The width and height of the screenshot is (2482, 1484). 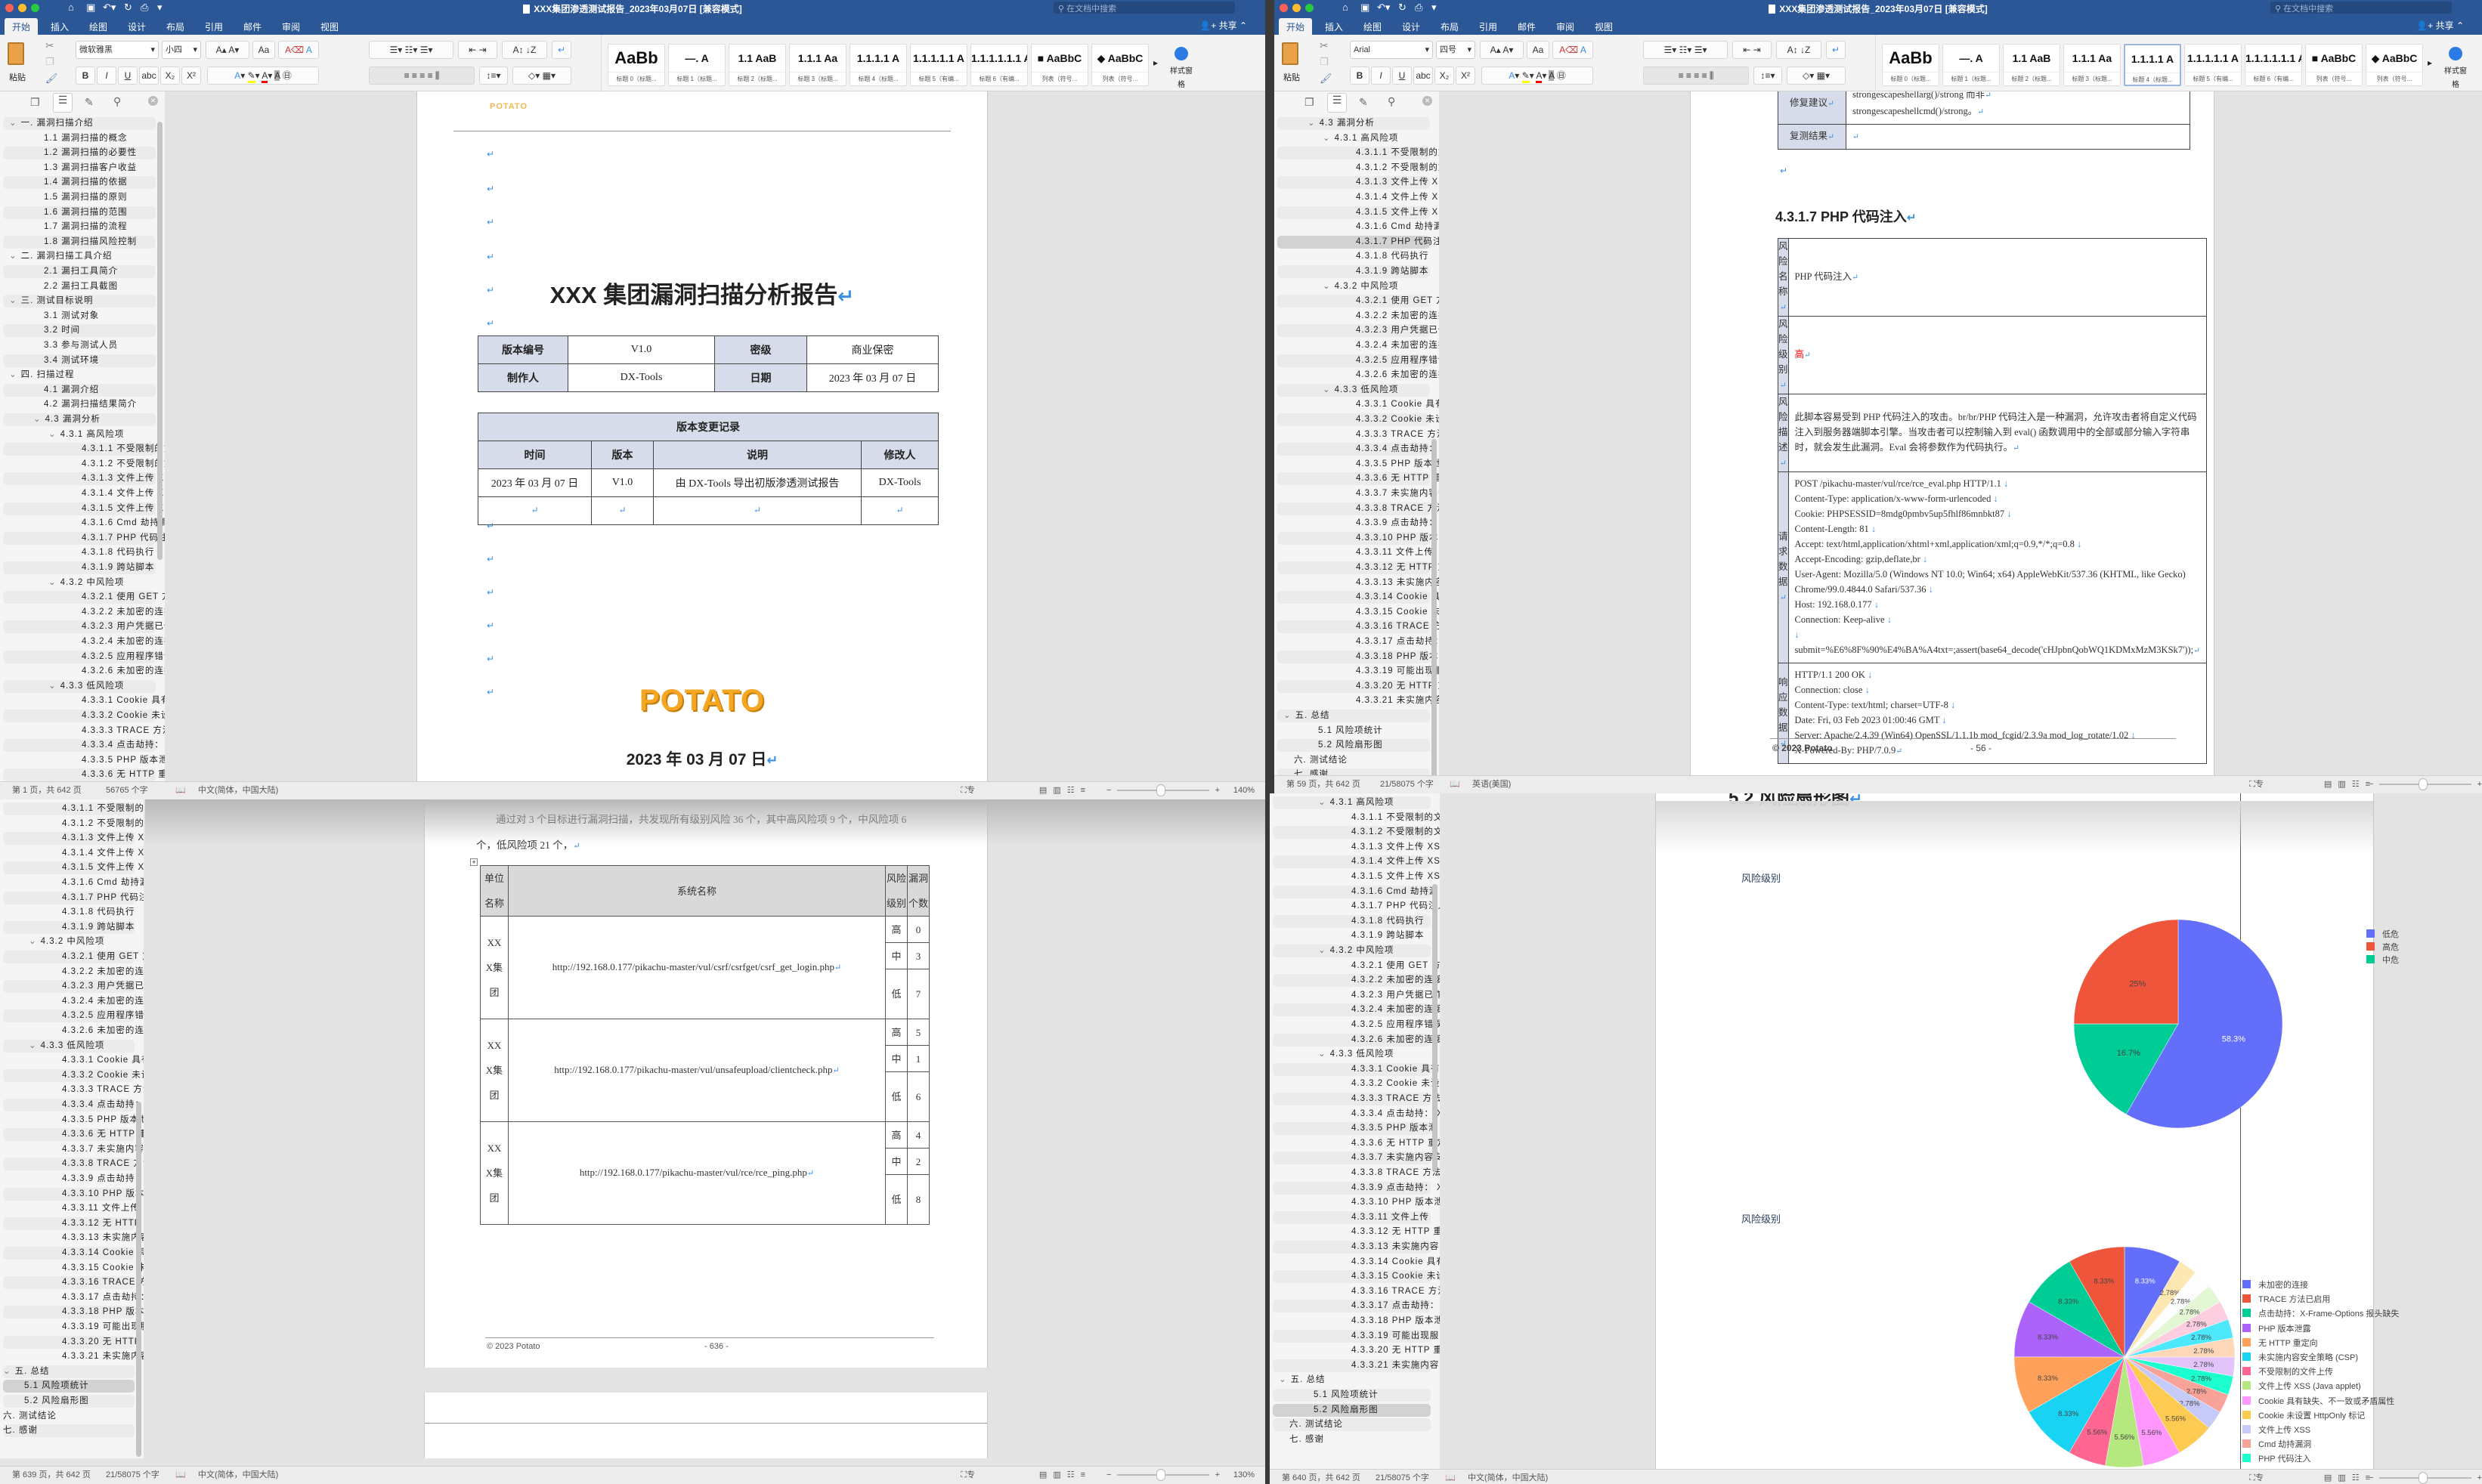 What do you see at coordinates (1685, 50) in the screenshot?
I see `list-buttons: ☰▾ ☷▾ ☰▾` at bounding box center [1685, 50].